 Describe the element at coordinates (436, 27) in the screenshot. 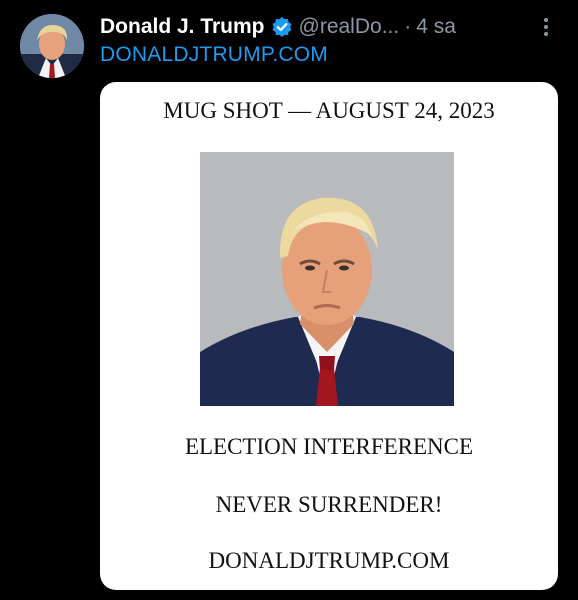

I see `timestamp: 4 sa` at that location.